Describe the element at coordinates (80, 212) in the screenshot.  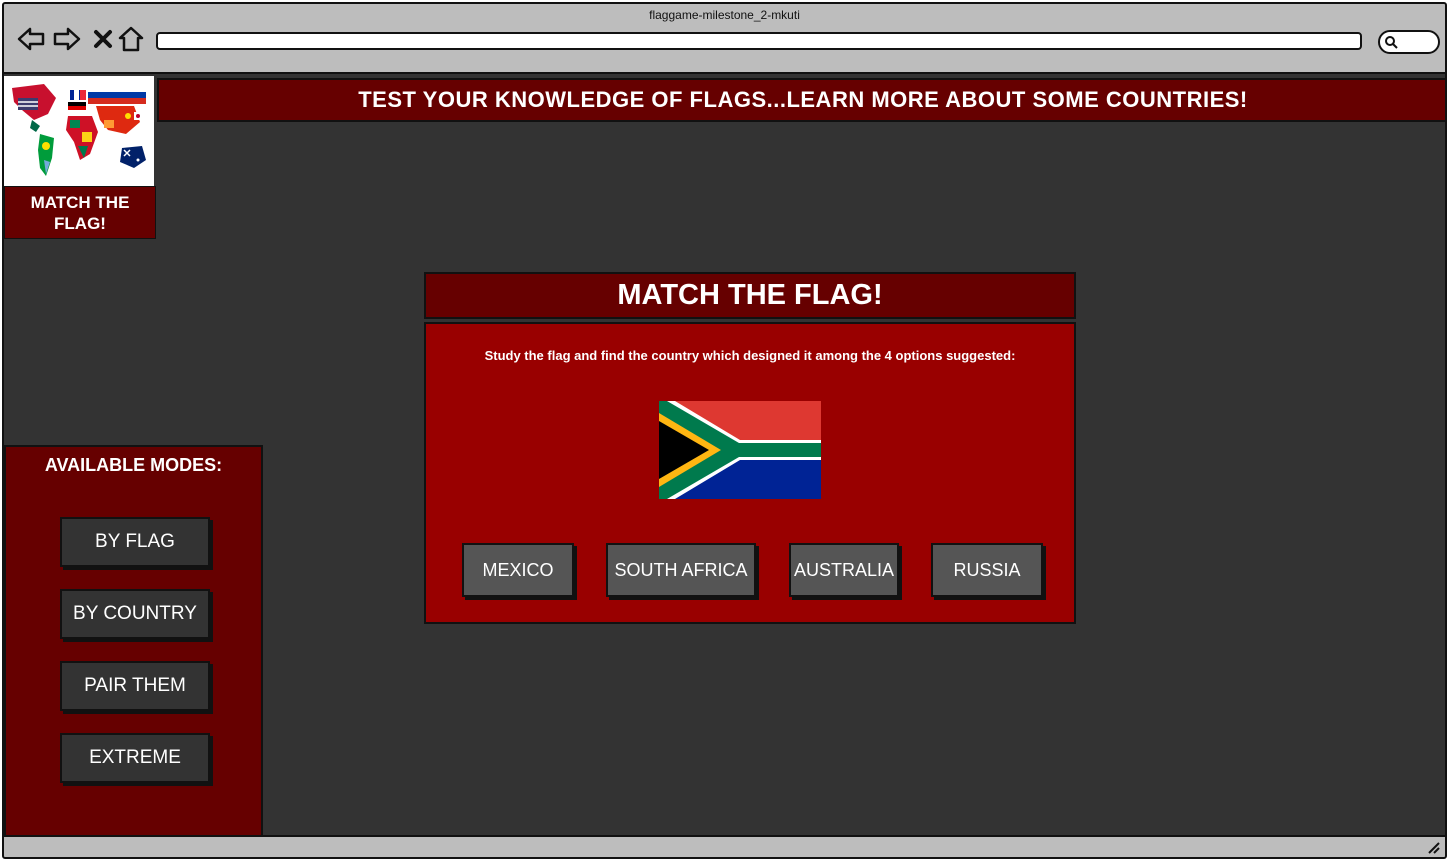
I see `logo-title: MATCH THE FLAG!` at that location.